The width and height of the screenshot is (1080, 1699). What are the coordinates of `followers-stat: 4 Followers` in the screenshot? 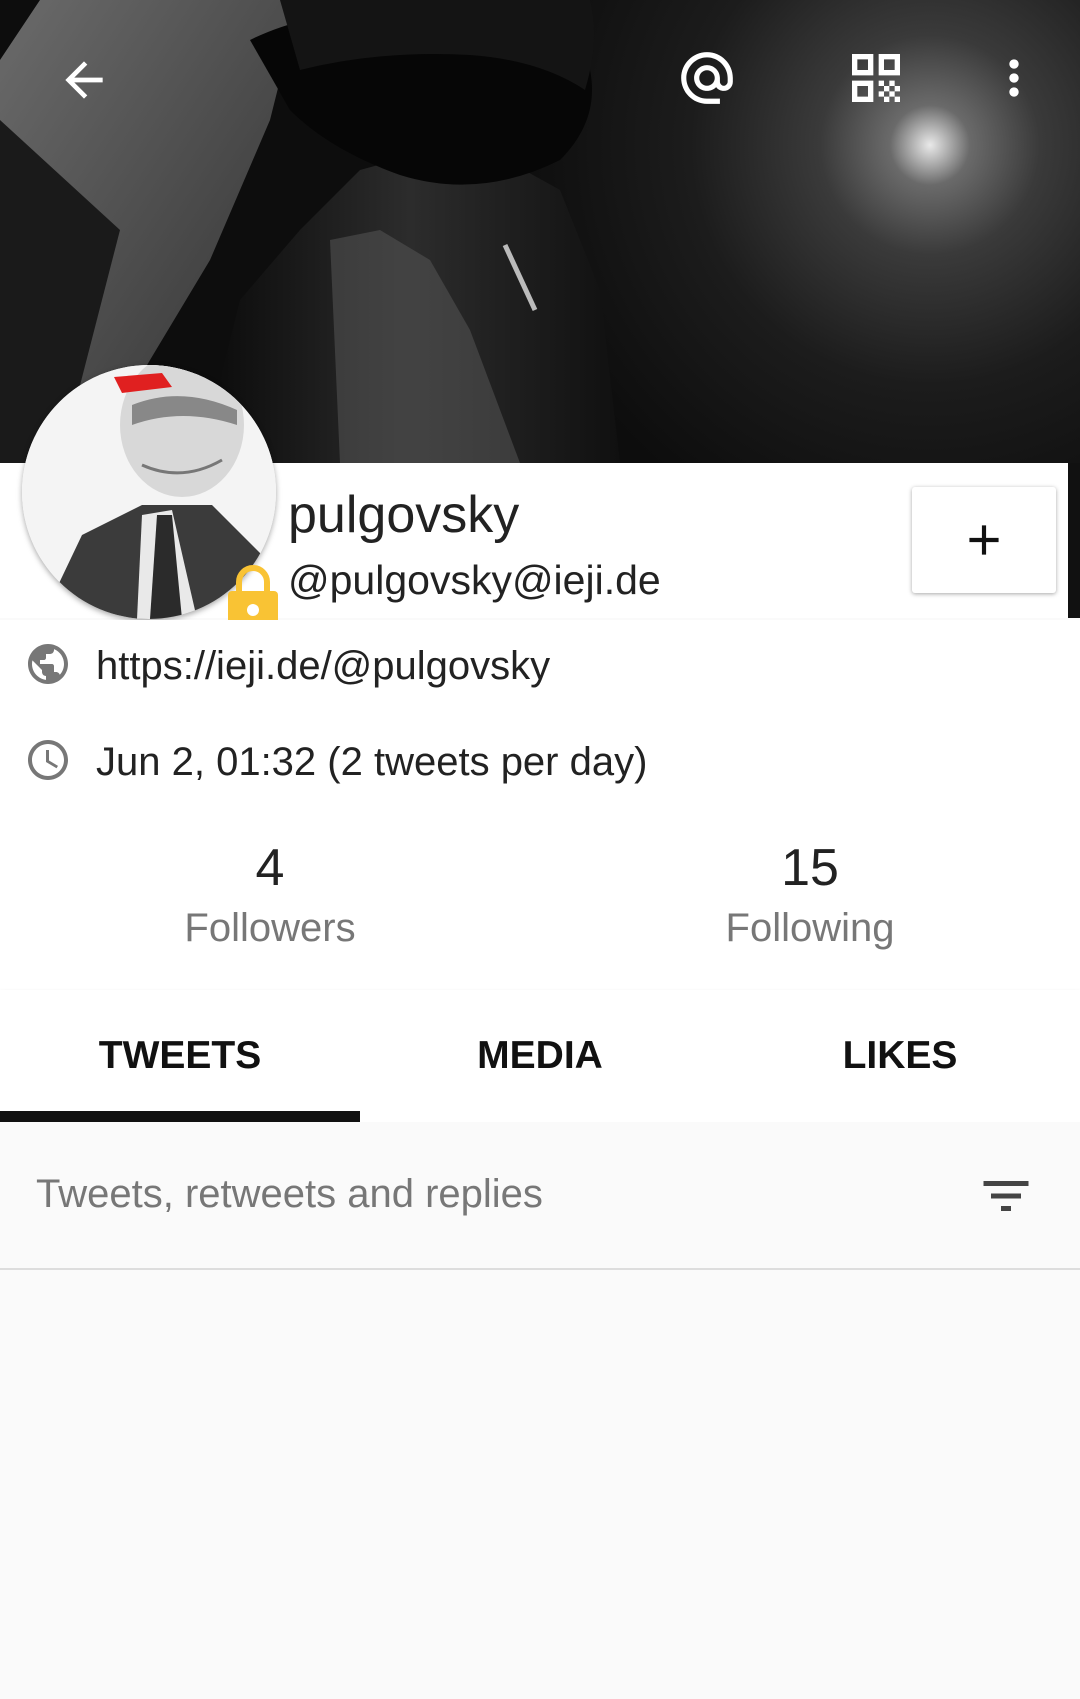 It's located at (270, 894).